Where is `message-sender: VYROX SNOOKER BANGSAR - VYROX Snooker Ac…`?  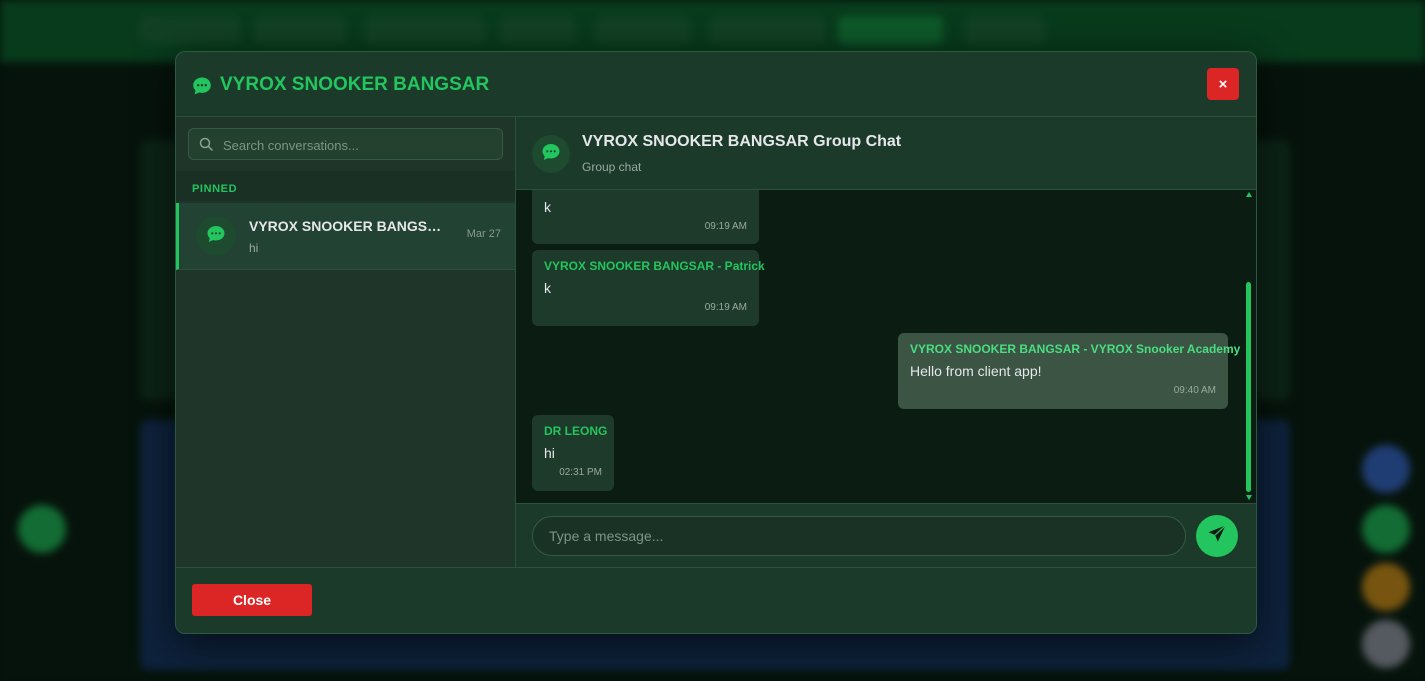 message-sender: VYROX SNOOKER BANGSAR - VYROX Snooker Ac… is located at coordinates (1075, 349).